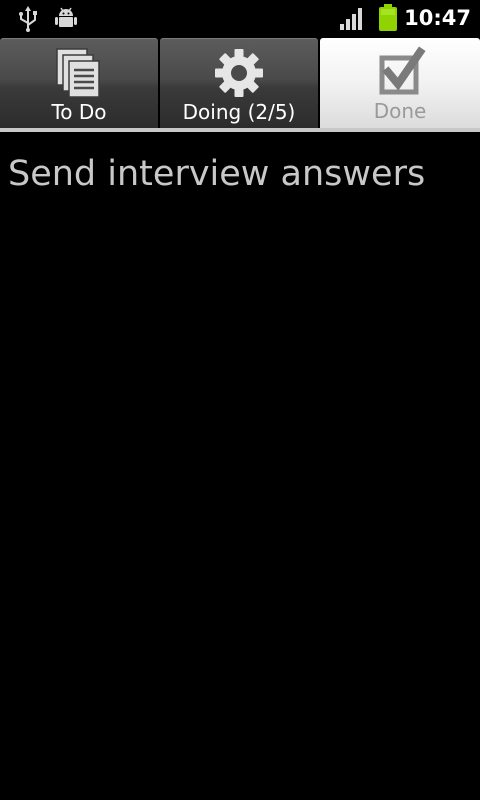 This screenshot has height=800, width=480. What do you see at coordinates (352, 21) in the screenshot?
I see `signal-icon` at bounding box center [352, 21].